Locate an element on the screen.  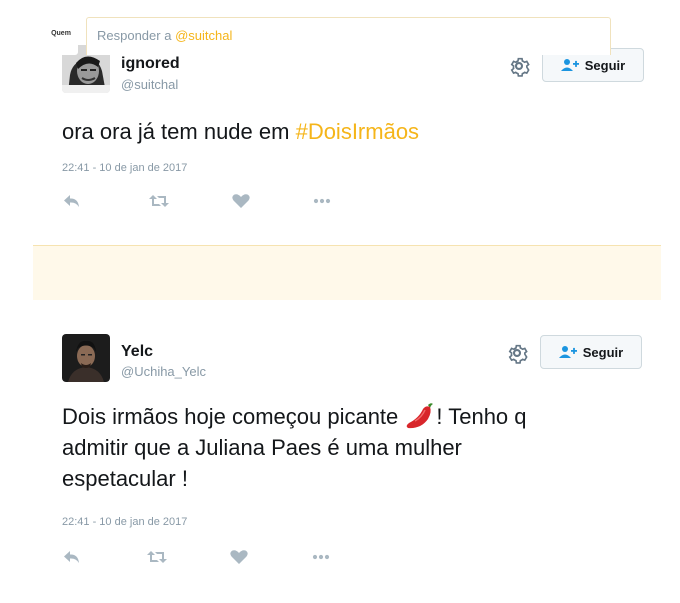
display-name: Yelc is located at coordinates (137, 352).